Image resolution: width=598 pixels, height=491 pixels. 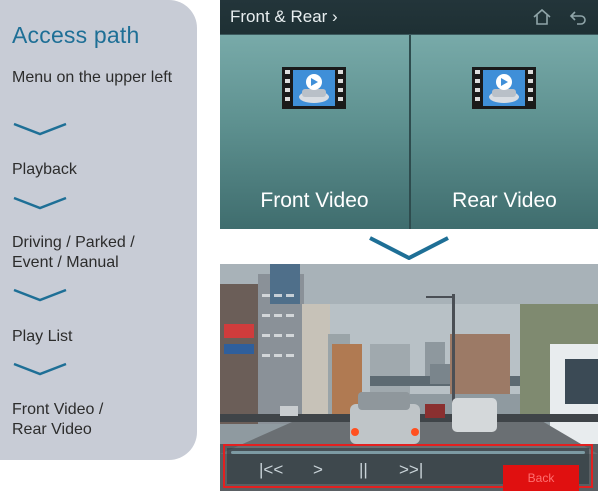 I want to click on screen-title-text: Front & Rear, so click(x=279, y=16).